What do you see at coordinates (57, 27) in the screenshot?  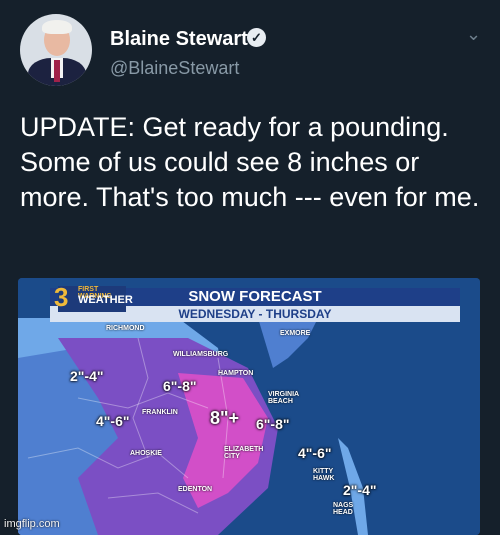 I see `avatar-hair` at bounding box center [57, 27].